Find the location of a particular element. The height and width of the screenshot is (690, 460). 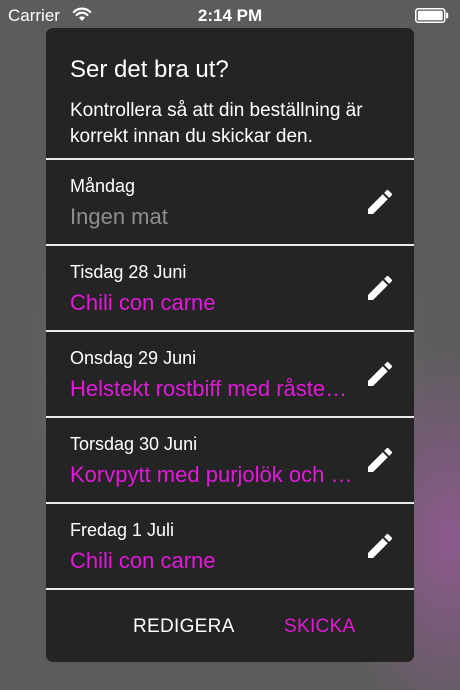

dialog-title: Ser det bra ut? is located at coordinates (149, 69).